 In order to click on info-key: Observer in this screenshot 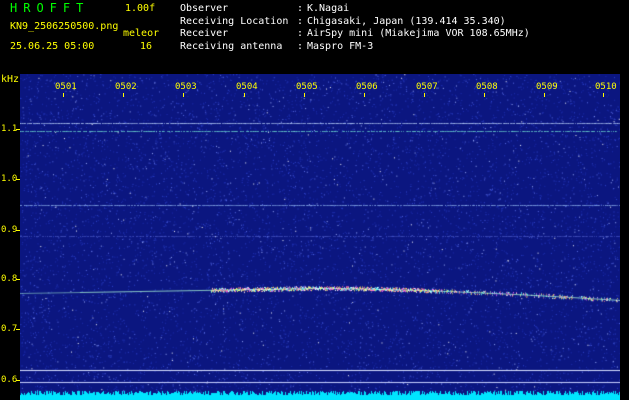, I will do `click(204, 8)`.